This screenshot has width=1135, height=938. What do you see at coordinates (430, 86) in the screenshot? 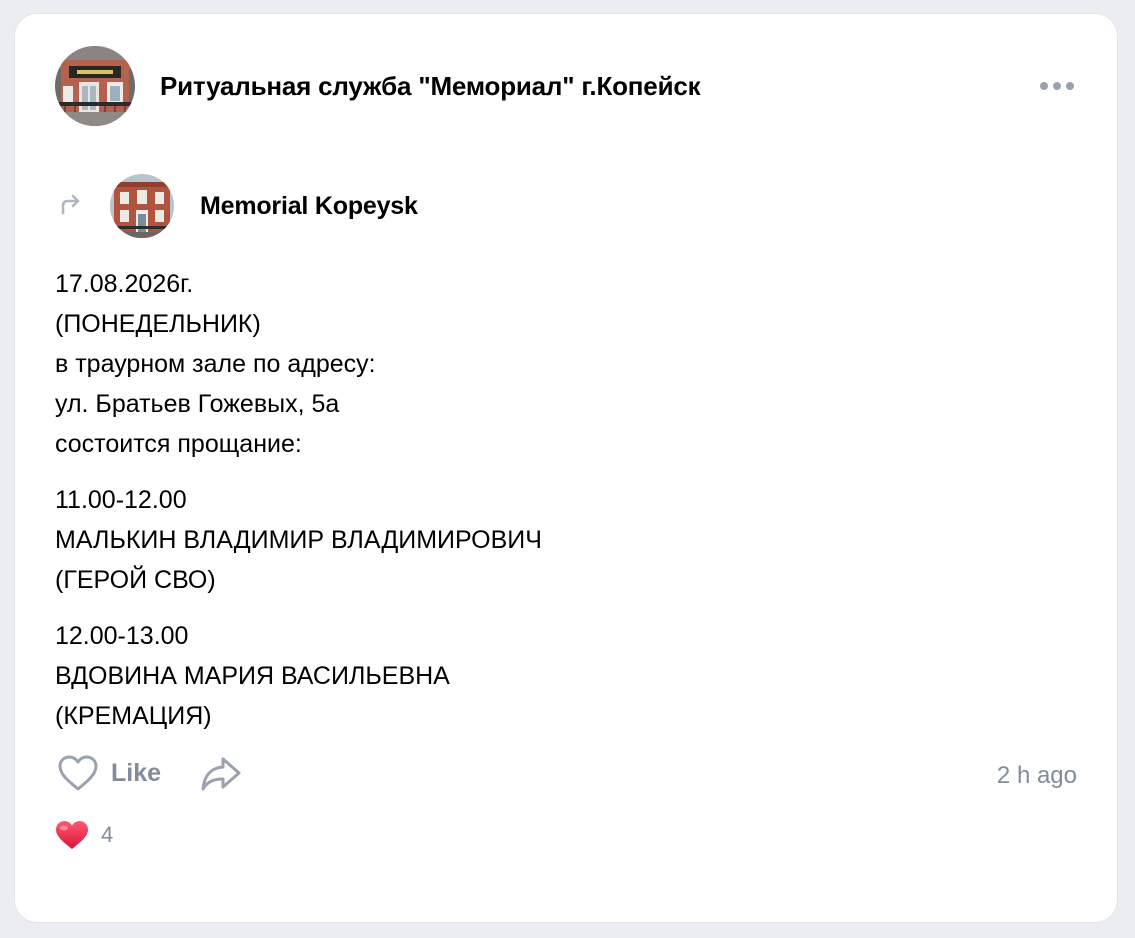
I see `group-name: Ритуальная служба "Мемориал" г.Копейск` at bounding box center [430, 86].